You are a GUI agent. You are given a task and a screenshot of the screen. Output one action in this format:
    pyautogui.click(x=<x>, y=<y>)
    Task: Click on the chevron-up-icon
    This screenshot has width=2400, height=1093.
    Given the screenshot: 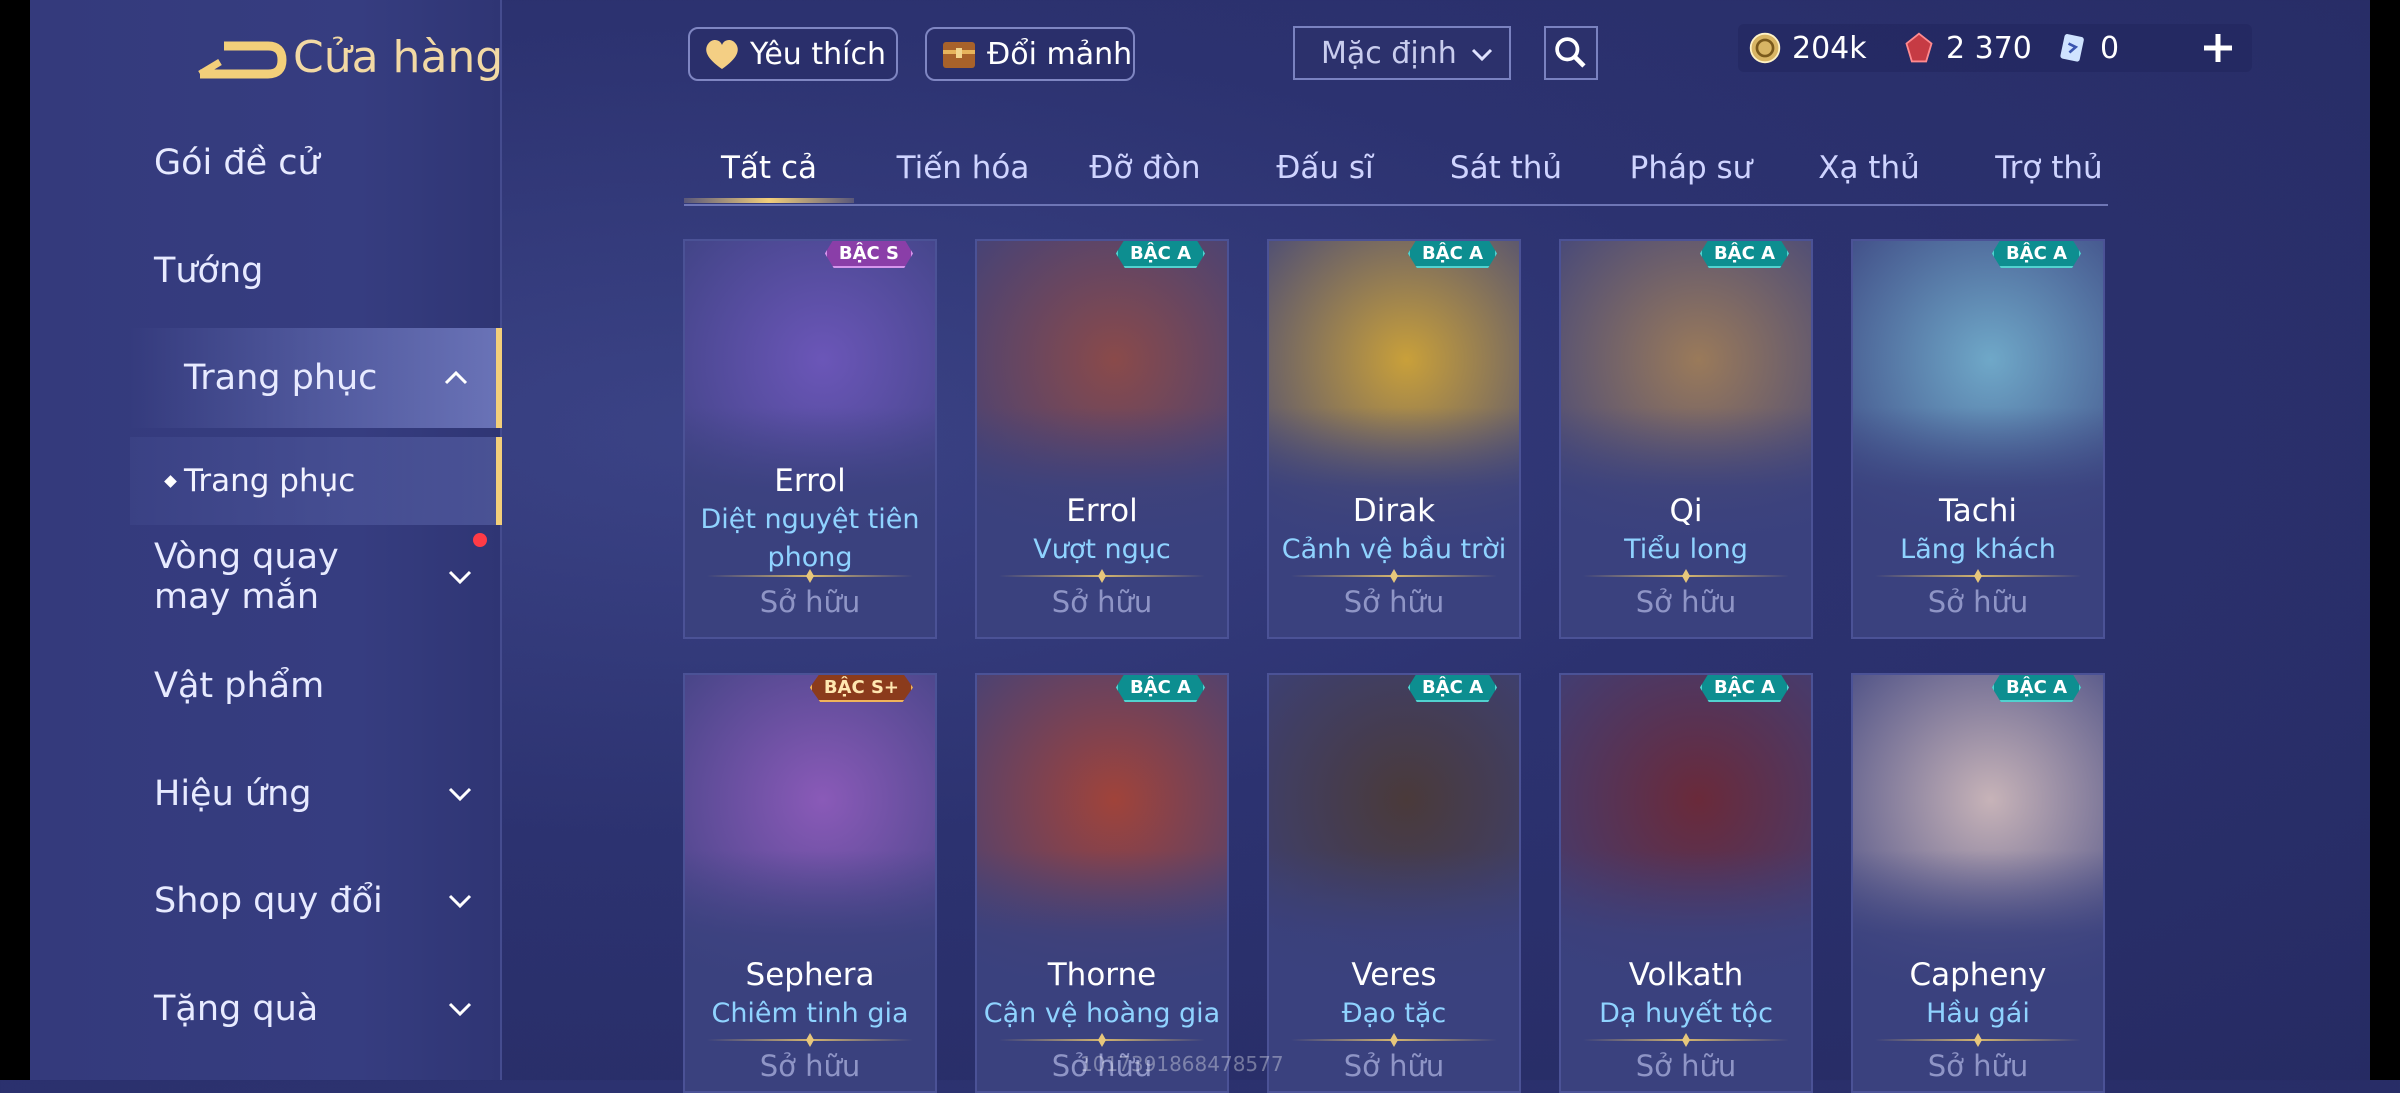 What is the action you would take?
    pyautogui.click(x=456, y=377)
    